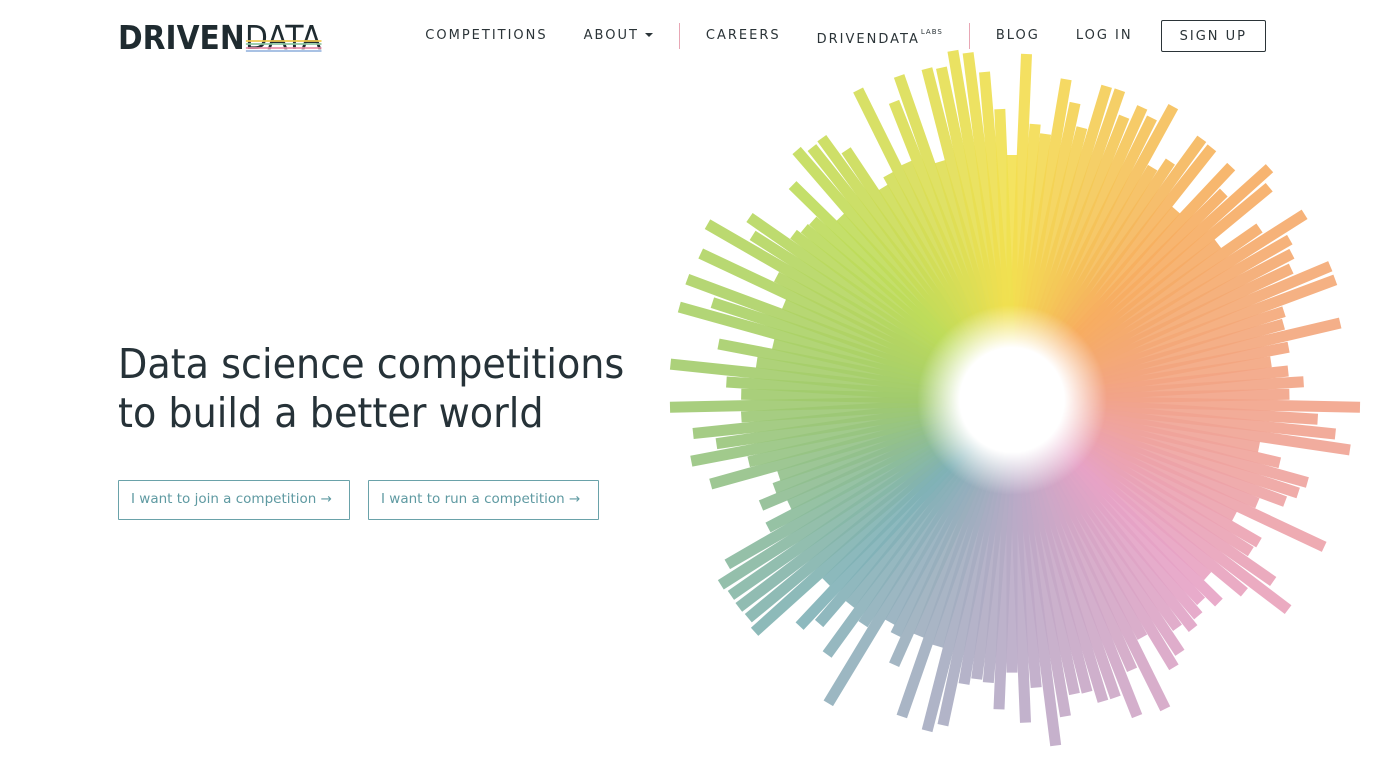  I want to click on signup-button: SIGN UP, so click(1213, 36).